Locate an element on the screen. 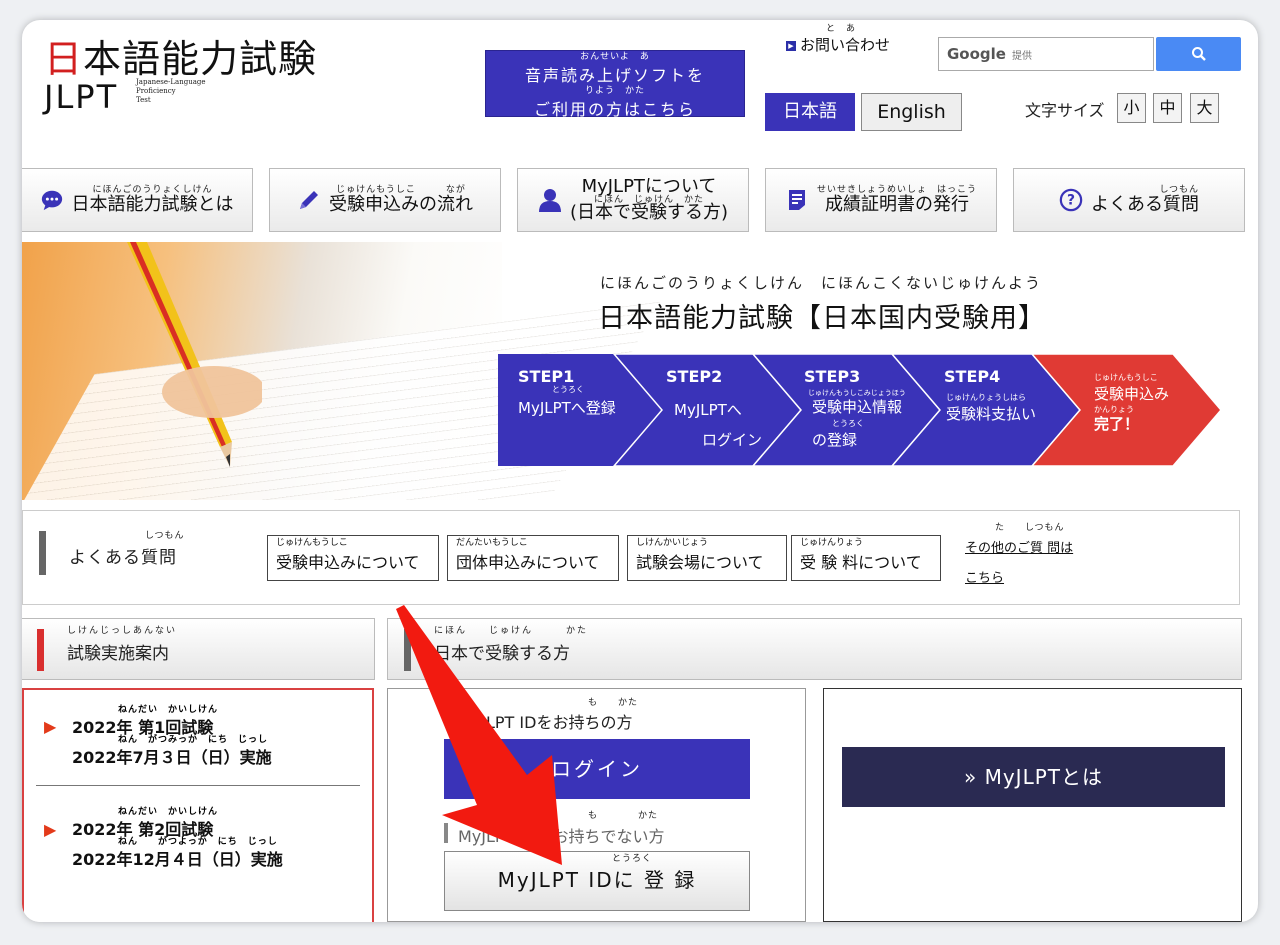 Image resolution: width=1280 pixels, height=945 pixels. document-icon is located at coordinates (797, 200).